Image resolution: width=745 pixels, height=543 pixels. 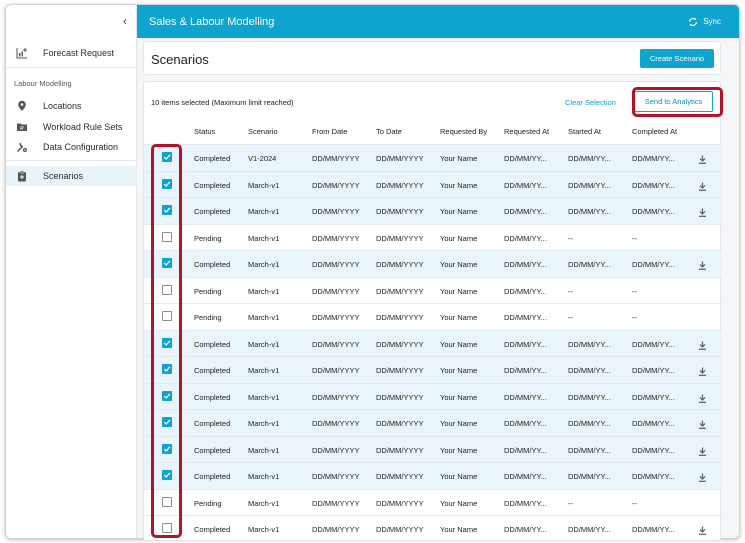 What do you see at coordinates (22, 127) in the screenshot?
I see `folder-icon` at bounding box center [22, 127].